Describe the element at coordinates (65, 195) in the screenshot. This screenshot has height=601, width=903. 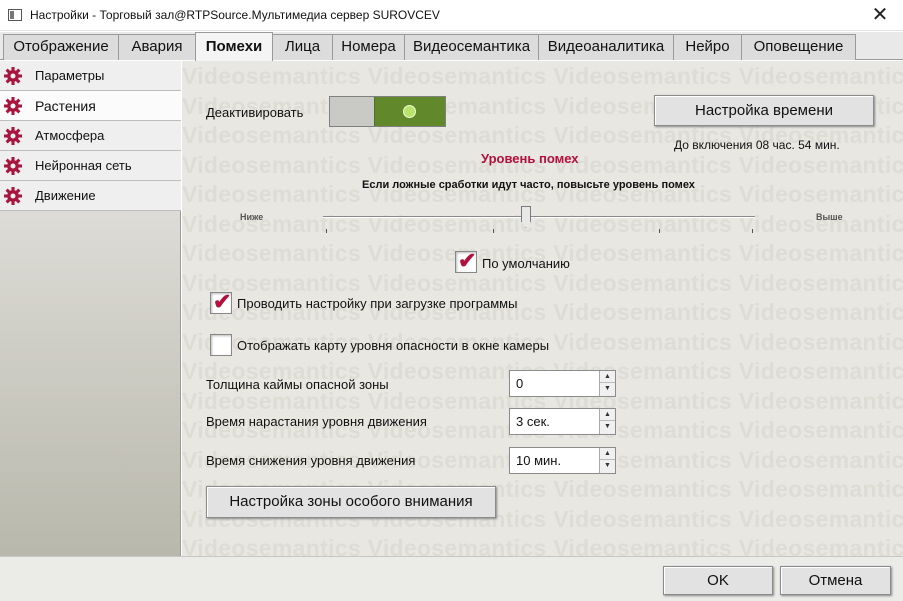
I see `sidebar-item-label: Движение` at that location.